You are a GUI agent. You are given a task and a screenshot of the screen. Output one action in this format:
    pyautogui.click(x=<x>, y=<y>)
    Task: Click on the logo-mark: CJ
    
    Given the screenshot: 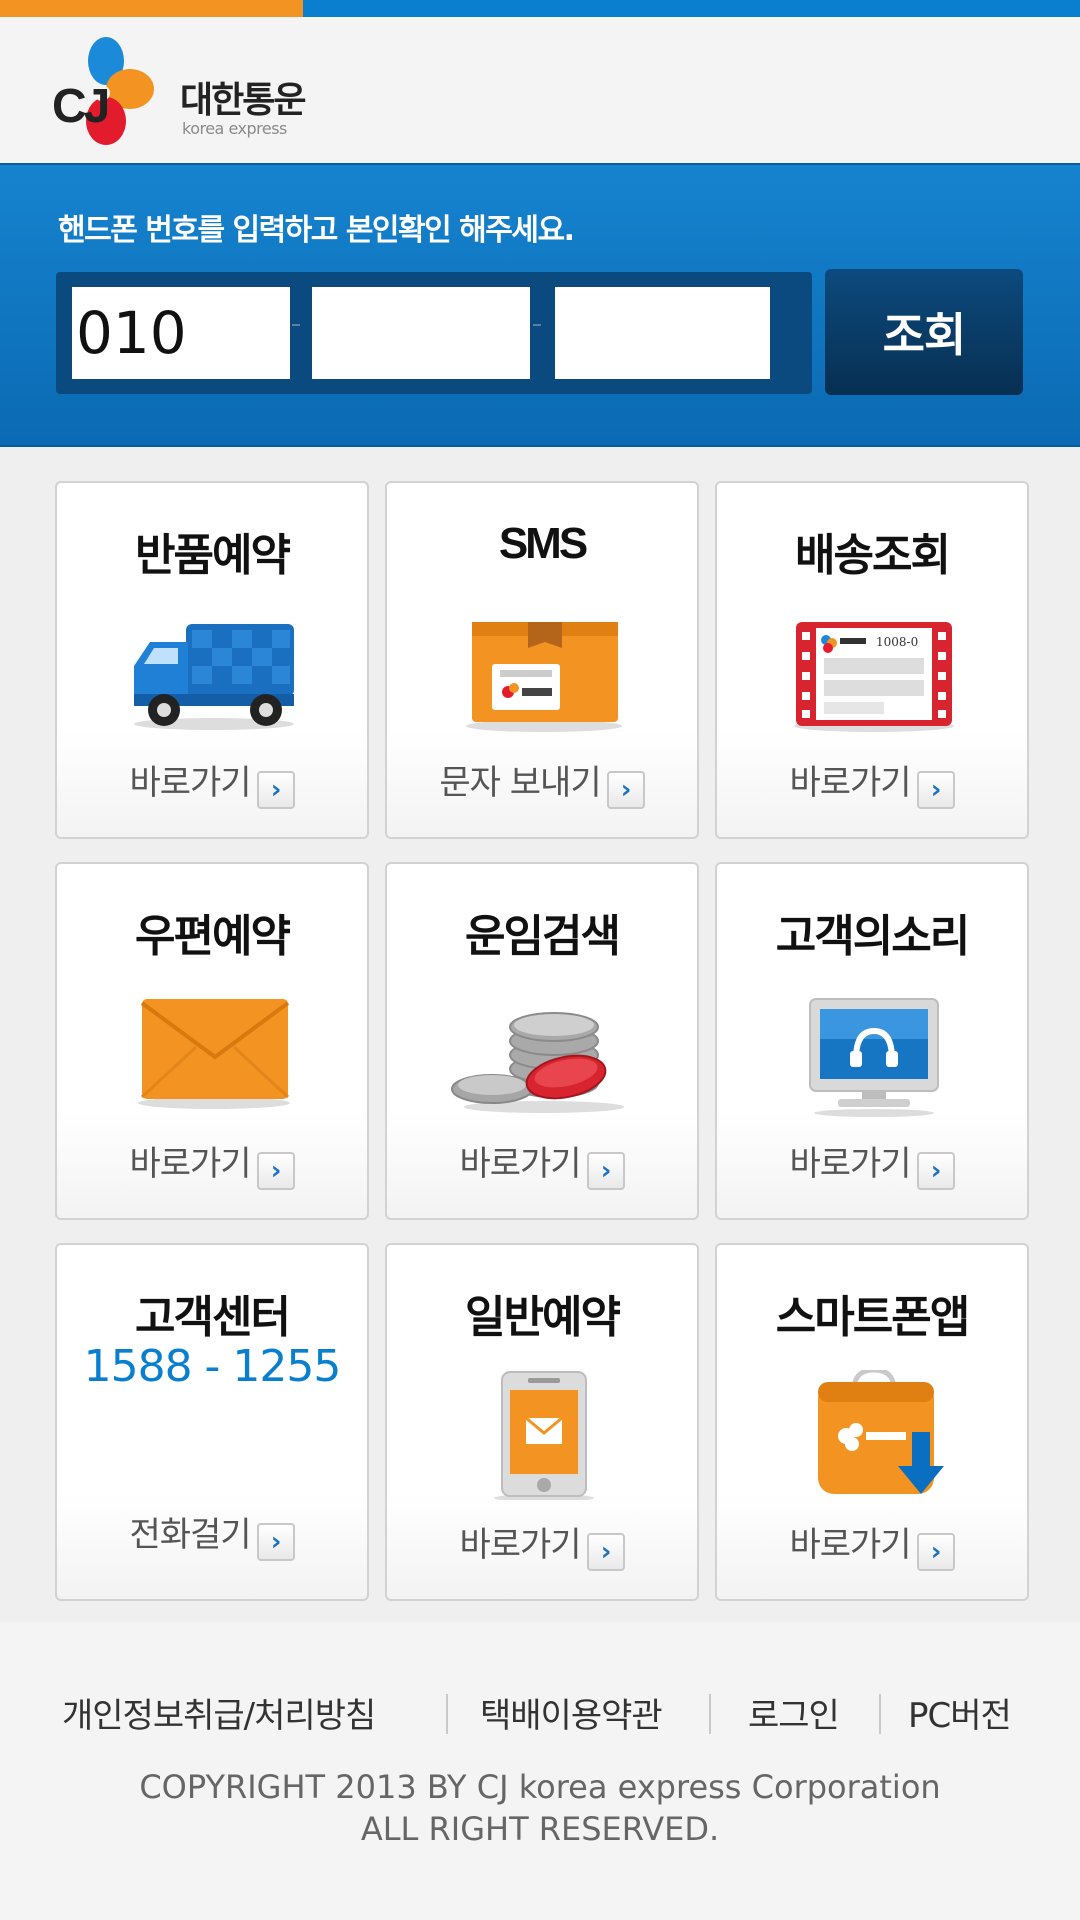 What is the action you would take?
    pyautogui.click(x=81, y=106)
    